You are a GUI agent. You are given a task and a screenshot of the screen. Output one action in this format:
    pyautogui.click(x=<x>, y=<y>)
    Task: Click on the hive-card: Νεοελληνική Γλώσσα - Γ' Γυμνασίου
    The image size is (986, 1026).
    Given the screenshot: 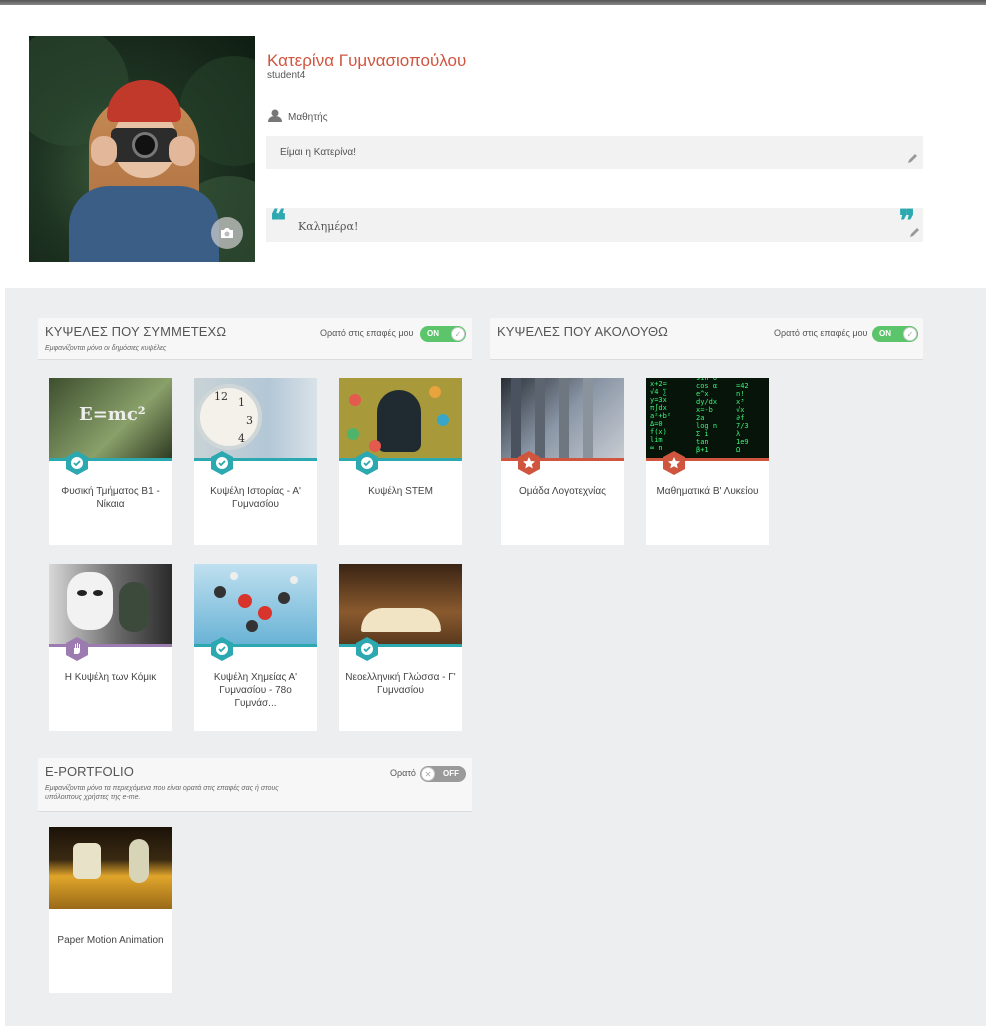 What is the action you would take?
    pyautogui.click(x=400, y=647)
    